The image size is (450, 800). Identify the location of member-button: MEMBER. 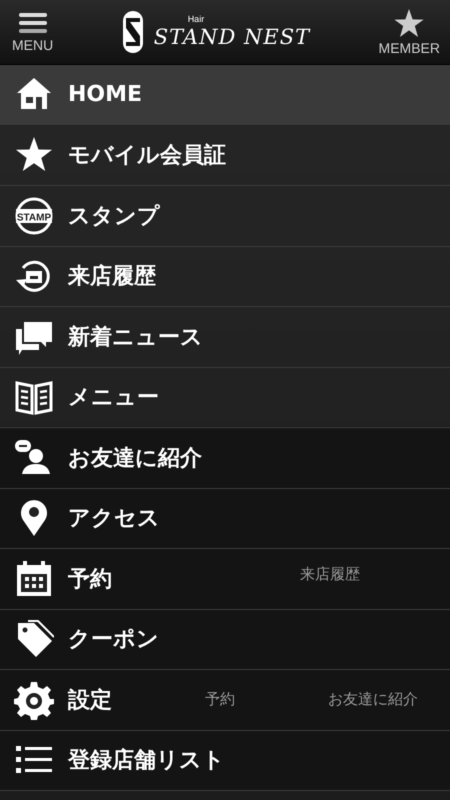
(409, 32).